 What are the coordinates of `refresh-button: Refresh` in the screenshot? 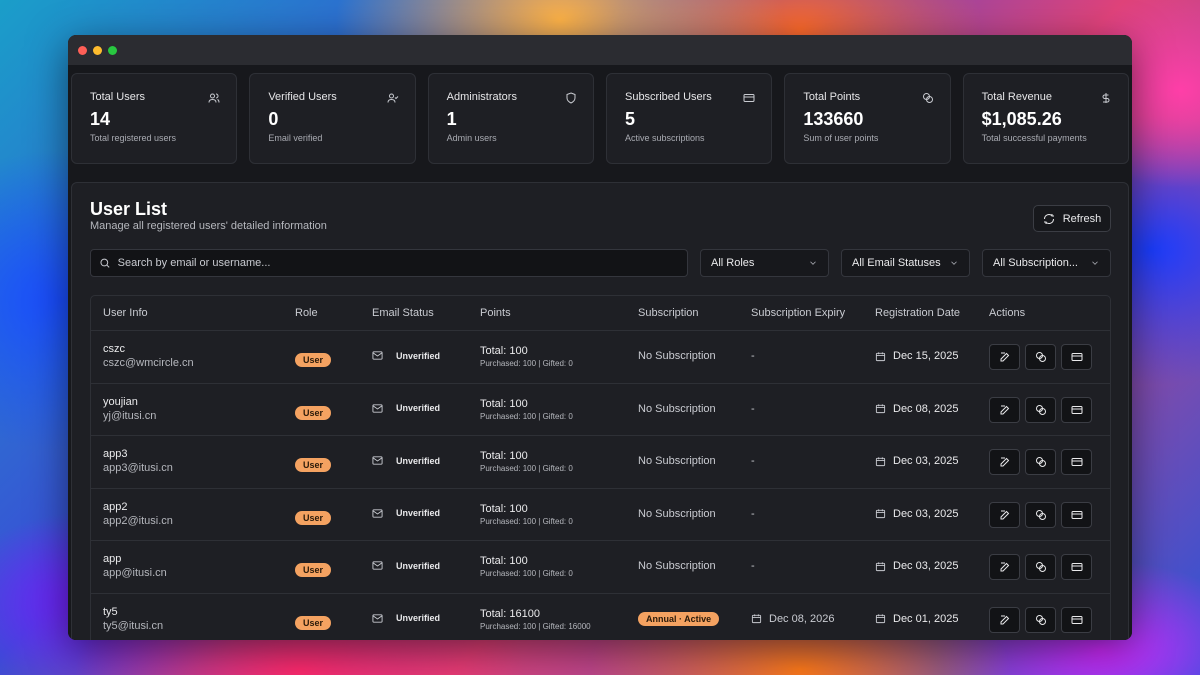 It's located at (1072, 218).